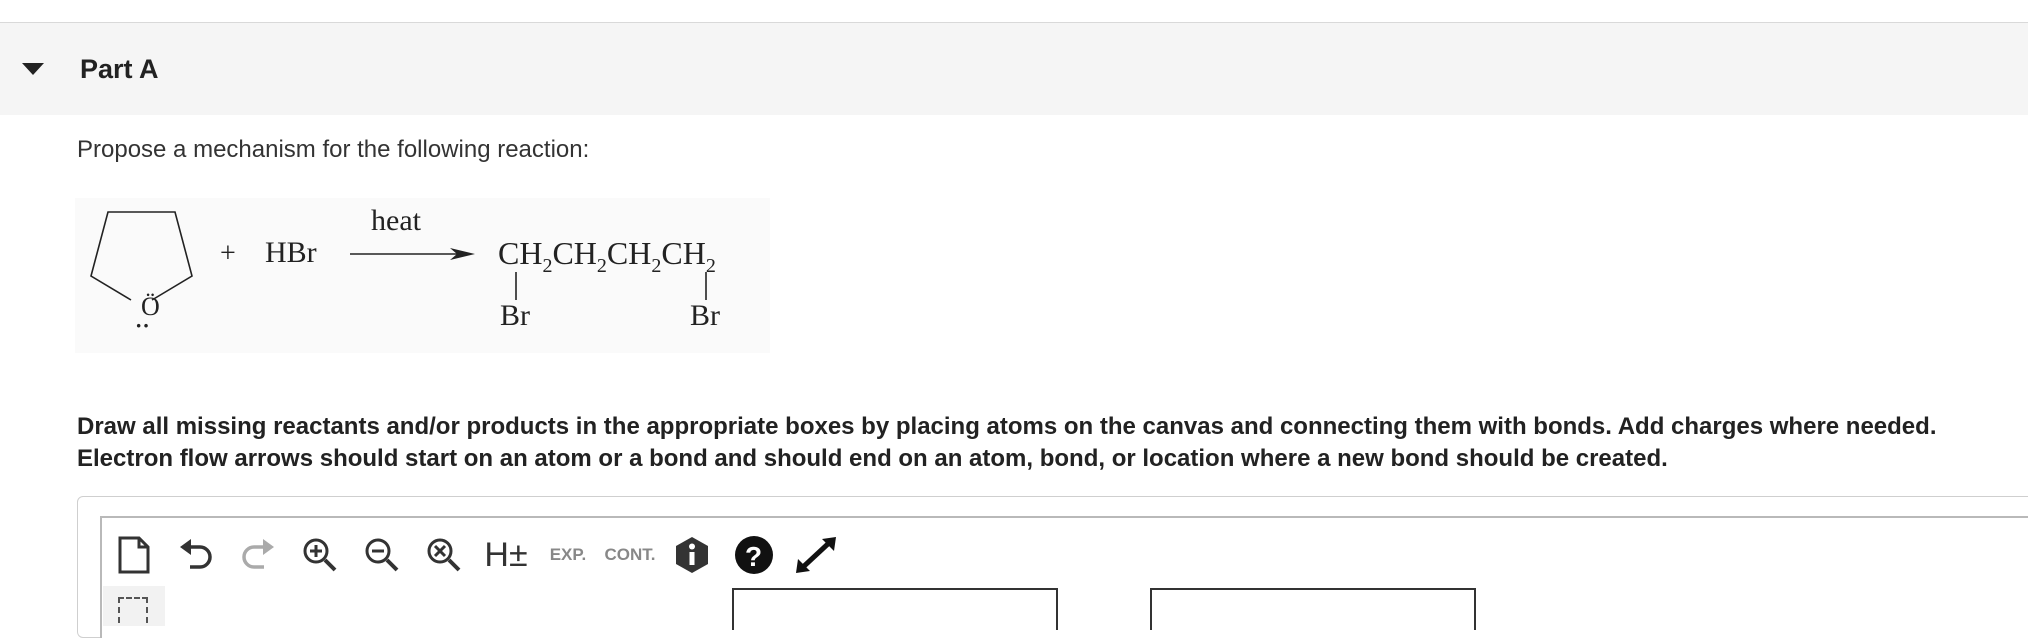 The width and height of the screenshot is (2028, 638). Describe the element at coordinates (705, 315) in the screenshot. I see `product-br-right: Br` at that location.